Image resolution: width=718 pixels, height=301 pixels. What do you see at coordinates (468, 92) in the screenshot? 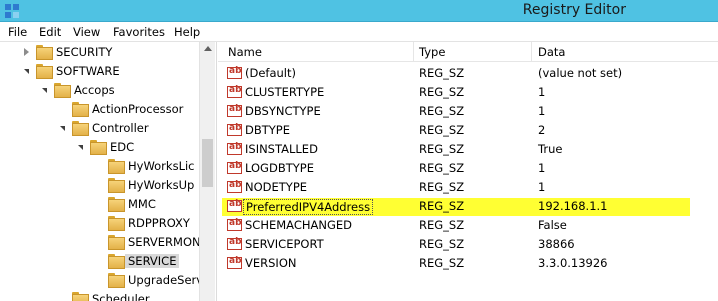
I see `value-row: ab CLUSTERTYPE REG_SZ 1` at bounding box center [468, 92].